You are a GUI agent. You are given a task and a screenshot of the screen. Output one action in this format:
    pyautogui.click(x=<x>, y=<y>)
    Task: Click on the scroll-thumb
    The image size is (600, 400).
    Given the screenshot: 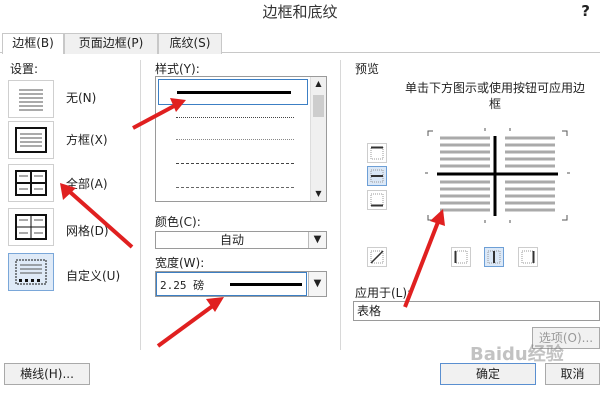 What is the action you would take?
    pyautogui.click(x=318, y=106)
    